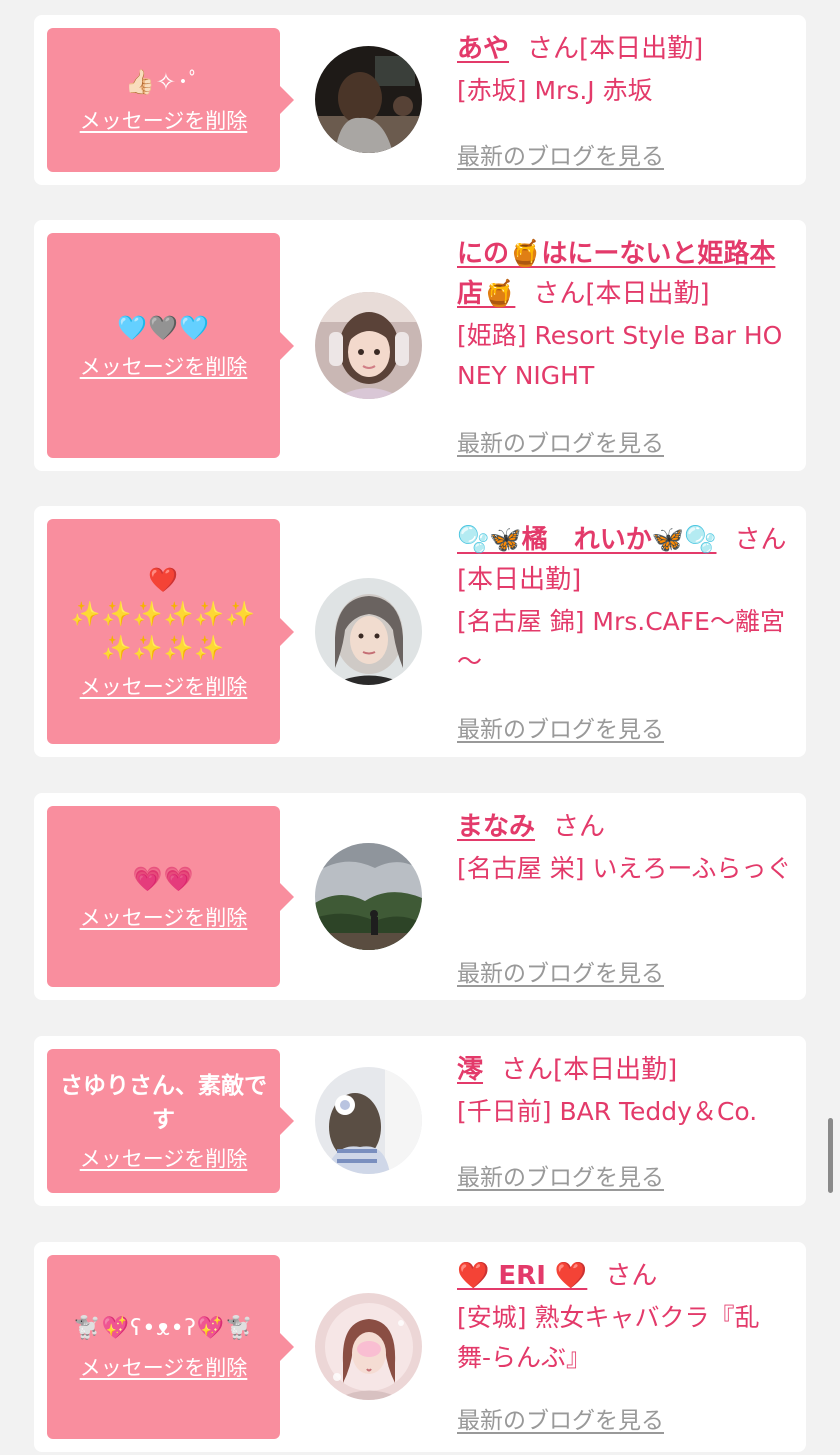 The width and height of the screenshot is (840, 1455). What do you see at coordinates (170, 1347) in the screenshot?
I see `message-bubble: 🐩💖ʕ•ᴥ•ʔ💖🐩 メッセージを削除` at bounding box center [170, 1347].